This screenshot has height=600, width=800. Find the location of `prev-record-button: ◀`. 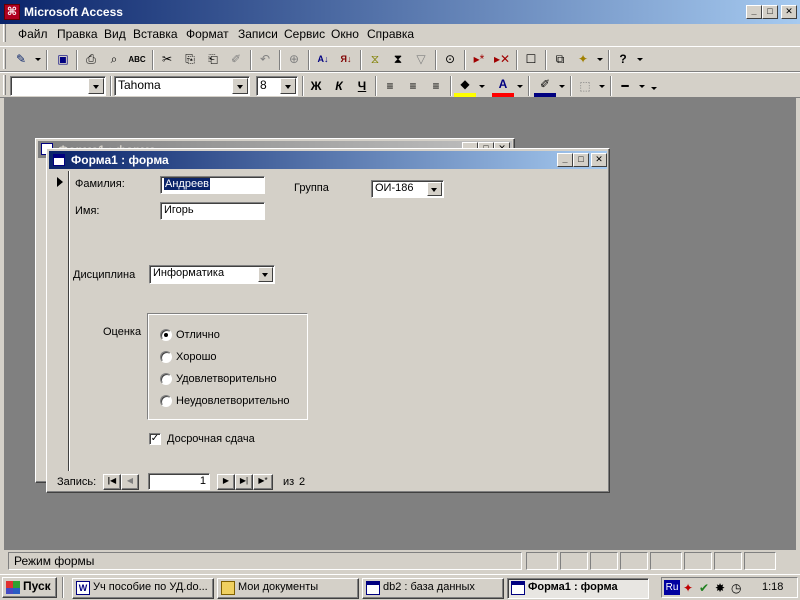

prev-record-button: ◀ is located at coordinates (130, 482).